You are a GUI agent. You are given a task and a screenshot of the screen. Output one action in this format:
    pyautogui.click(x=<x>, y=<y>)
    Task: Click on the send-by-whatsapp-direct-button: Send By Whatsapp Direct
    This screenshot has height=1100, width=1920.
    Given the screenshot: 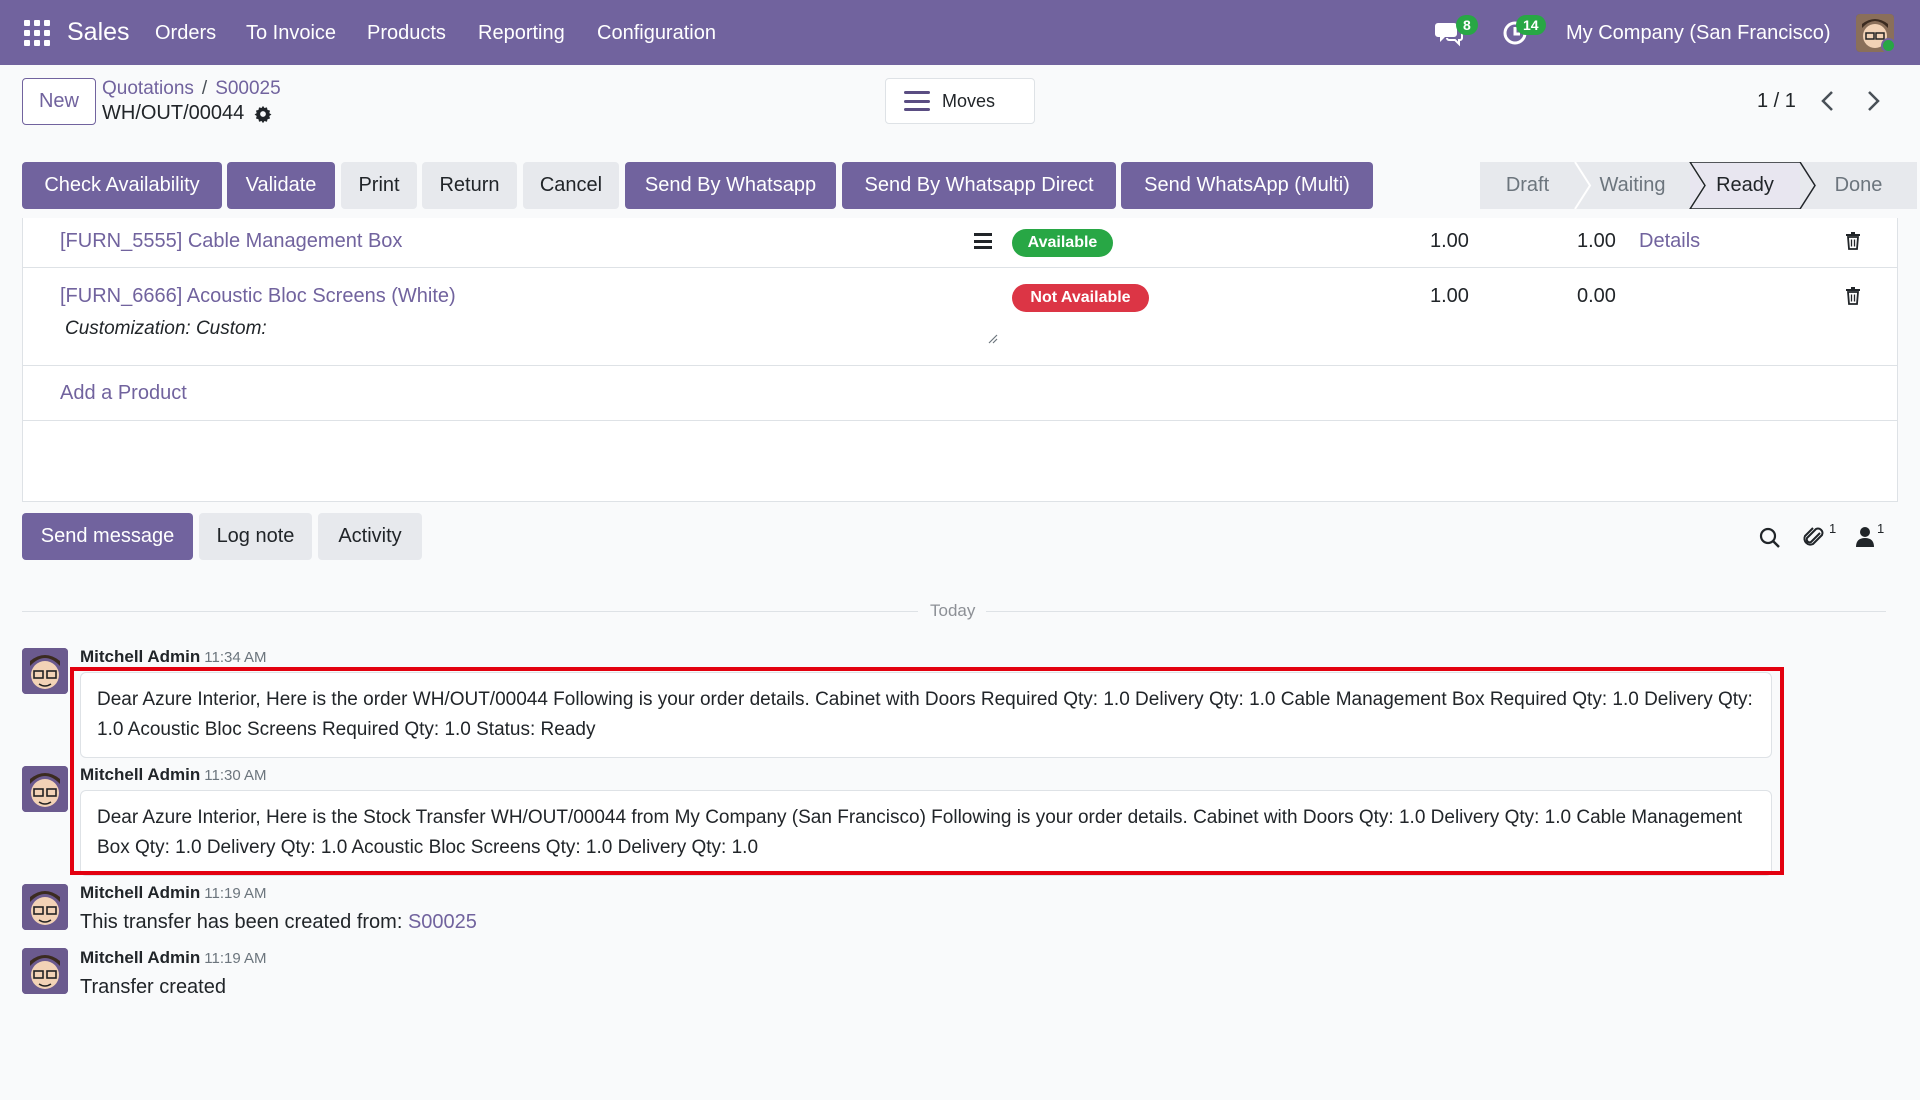 What is the action you would take?
    pyautogui.click(x=979, y=185)
    